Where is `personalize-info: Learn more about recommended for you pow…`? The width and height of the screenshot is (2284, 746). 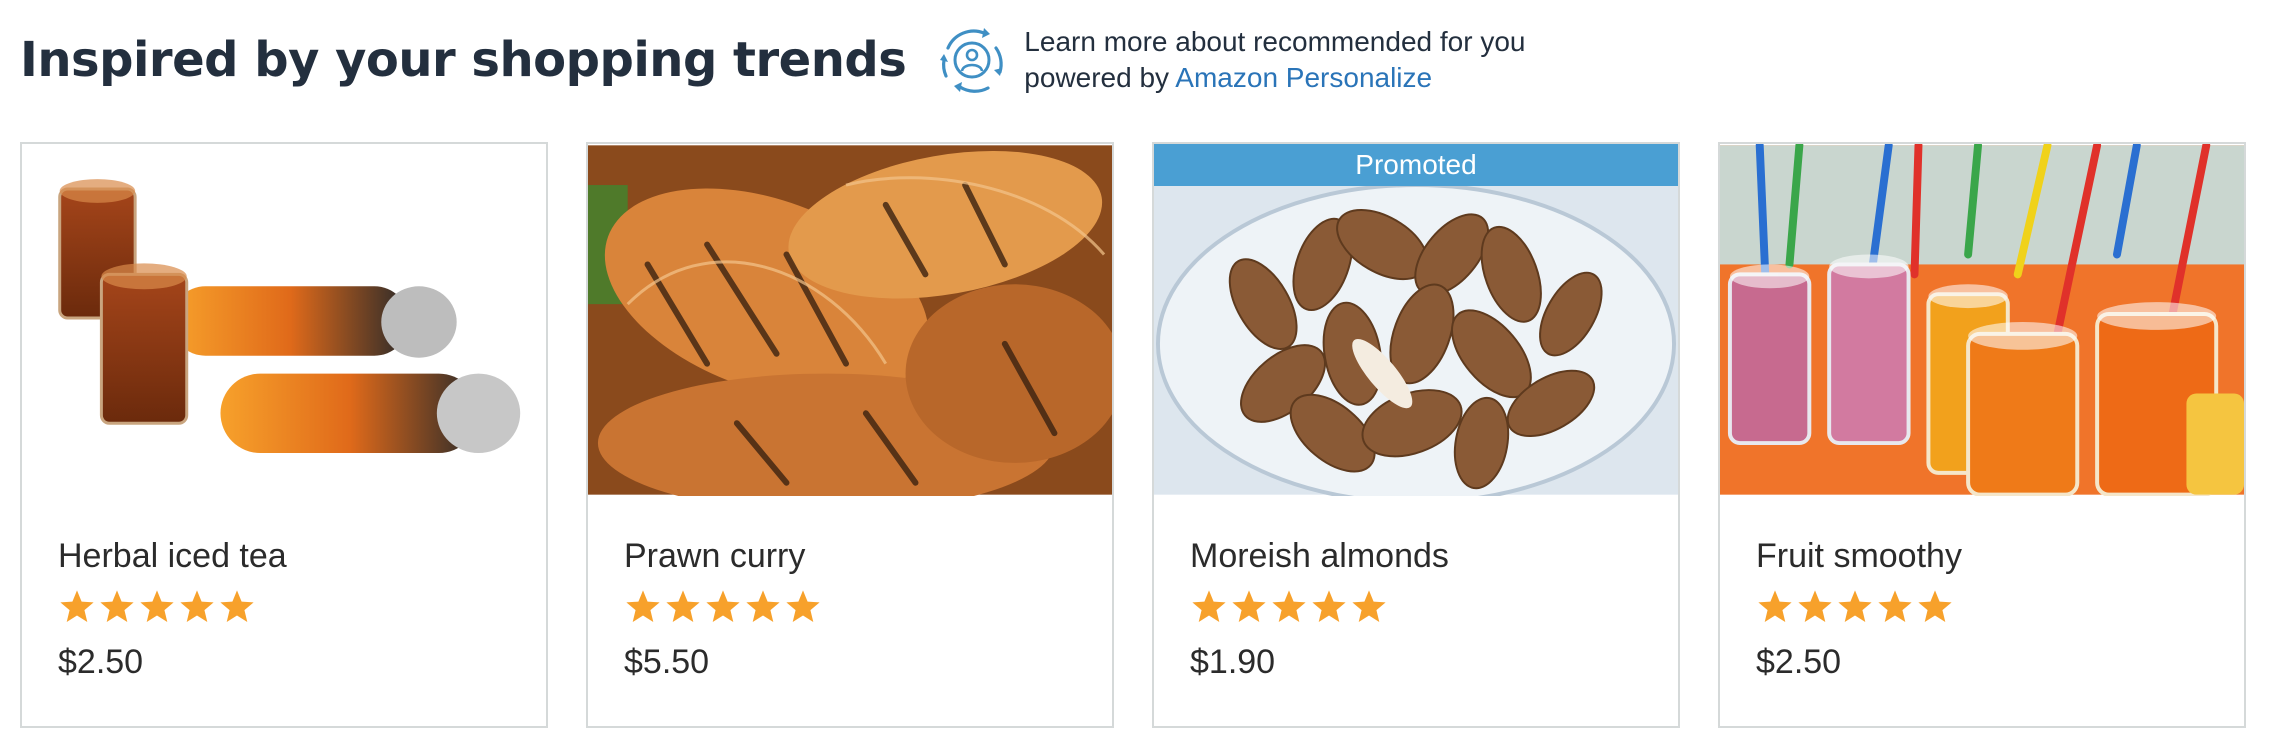
personalize-info: Learn more about recommended for you pow… is located at coordinates (1228, 60).